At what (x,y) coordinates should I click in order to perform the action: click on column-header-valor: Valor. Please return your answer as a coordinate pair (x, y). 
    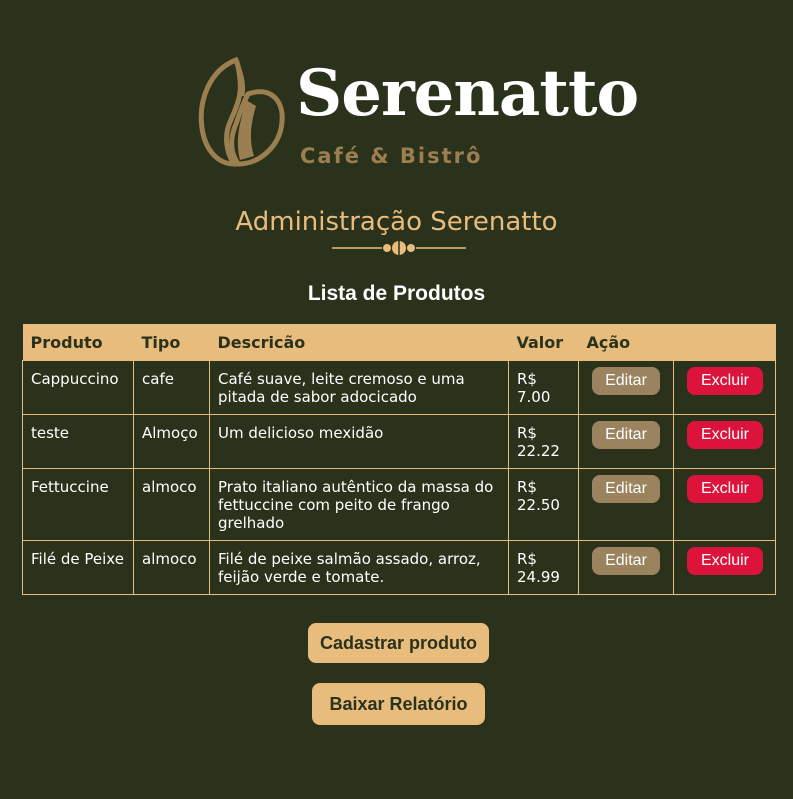
    Looking at the image, I should click on (543, 342).